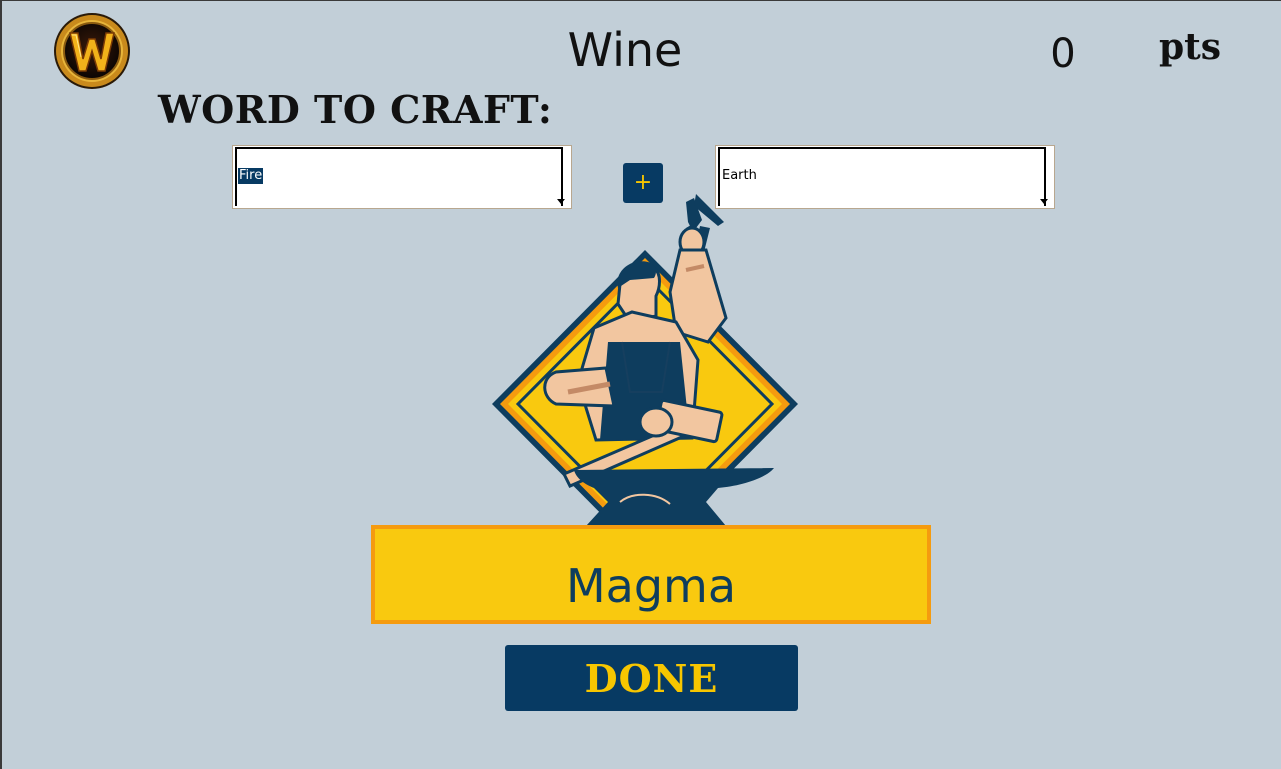 The image size is (1281, 769). What do you see at coordinates (355, 109) in the screenshot?
I see `word-to-craft-label: WORD TO CRAFT:` at bounding box center [355, 109].